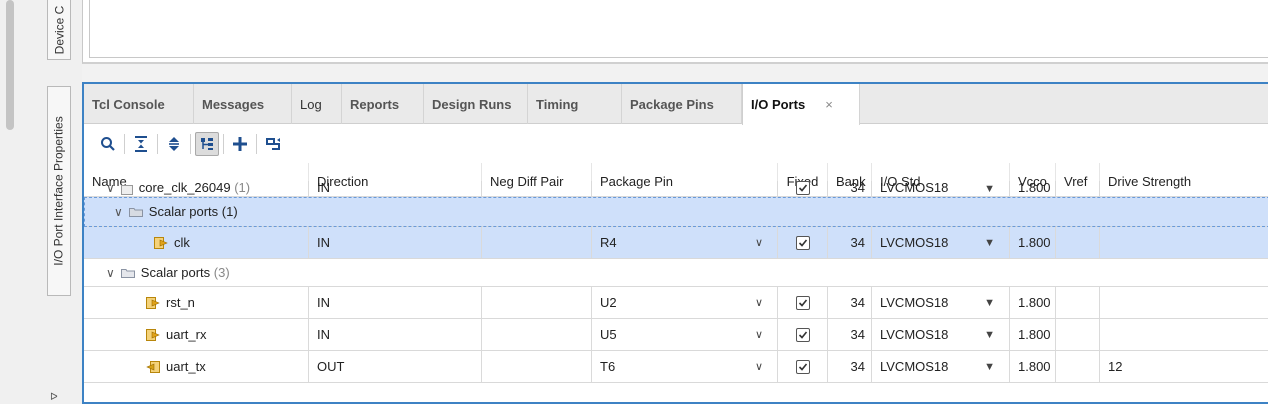 The height and width of the screenshot is (404, 1268). What do you see at coordinates (10, 65) in the screenshot?
I see `vertical-scrollbar-thumb` at bounding box center [10, 65].